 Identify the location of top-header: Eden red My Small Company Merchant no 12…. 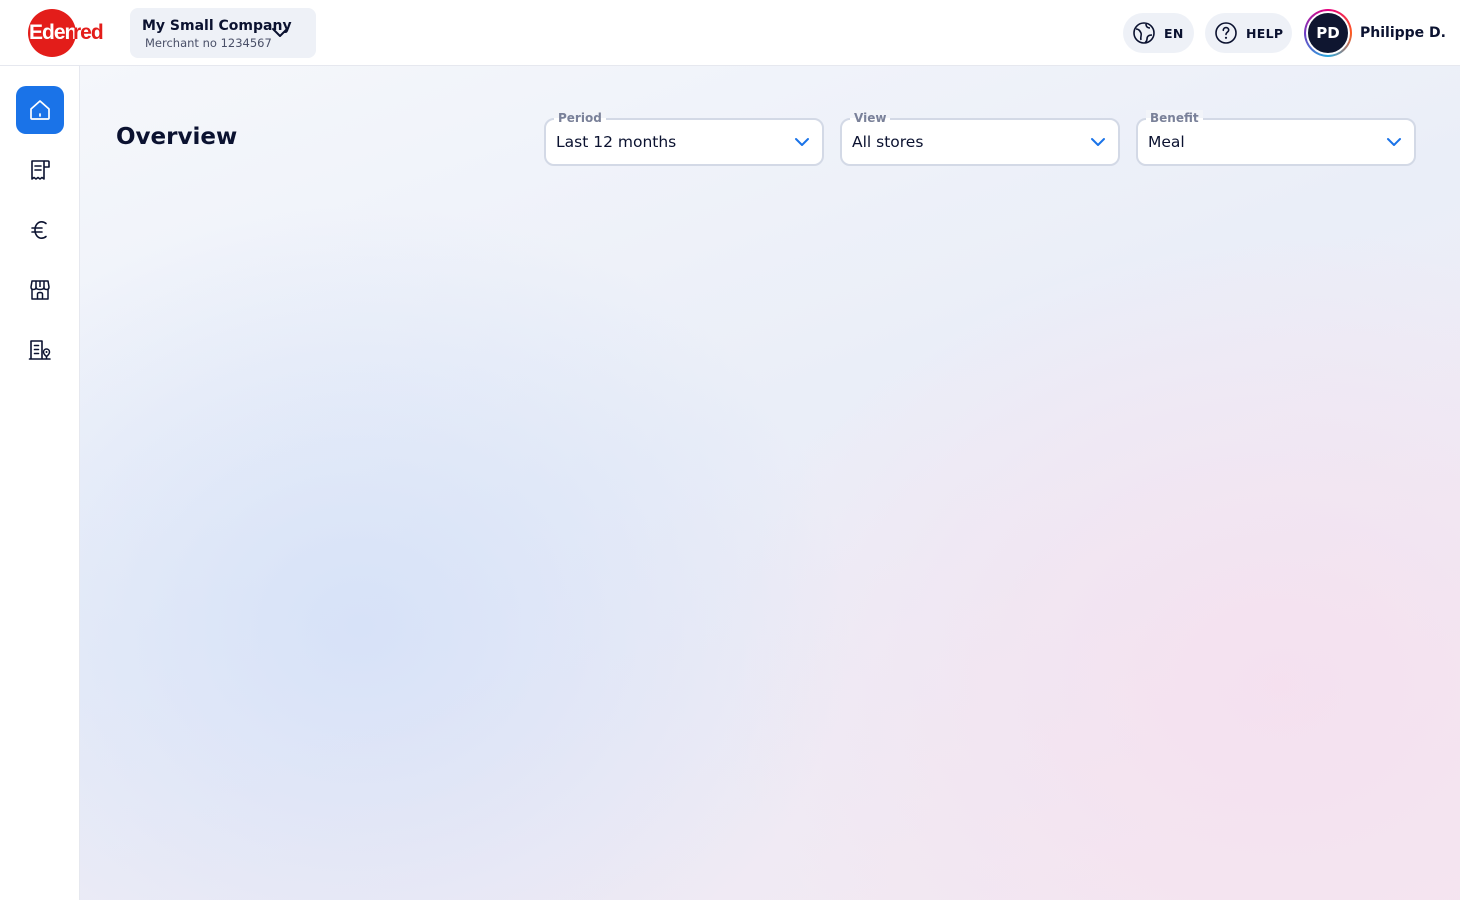
(730, 33).